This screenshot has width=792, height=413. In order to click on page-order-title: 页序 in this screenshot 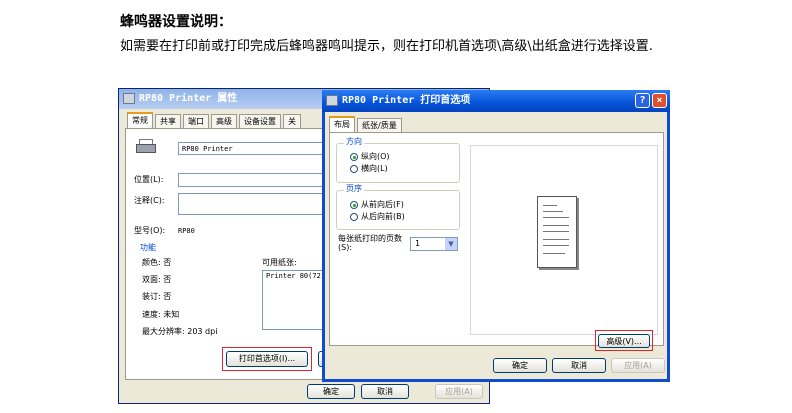, I will do `click(354, 188)`.